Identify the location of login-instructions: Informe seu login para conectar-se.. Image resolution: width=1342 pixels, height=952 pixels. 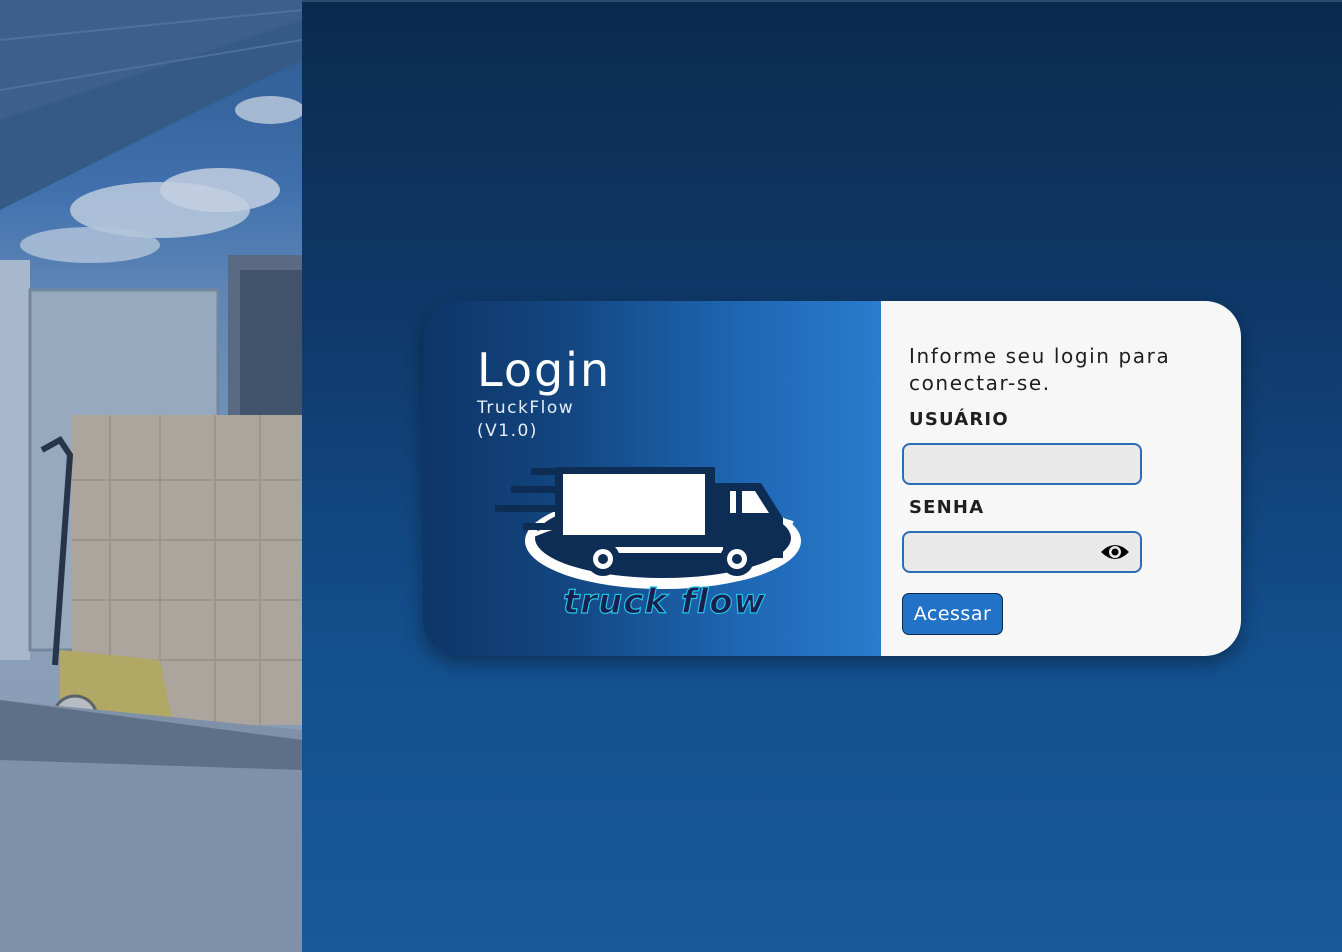
(1040, 369).